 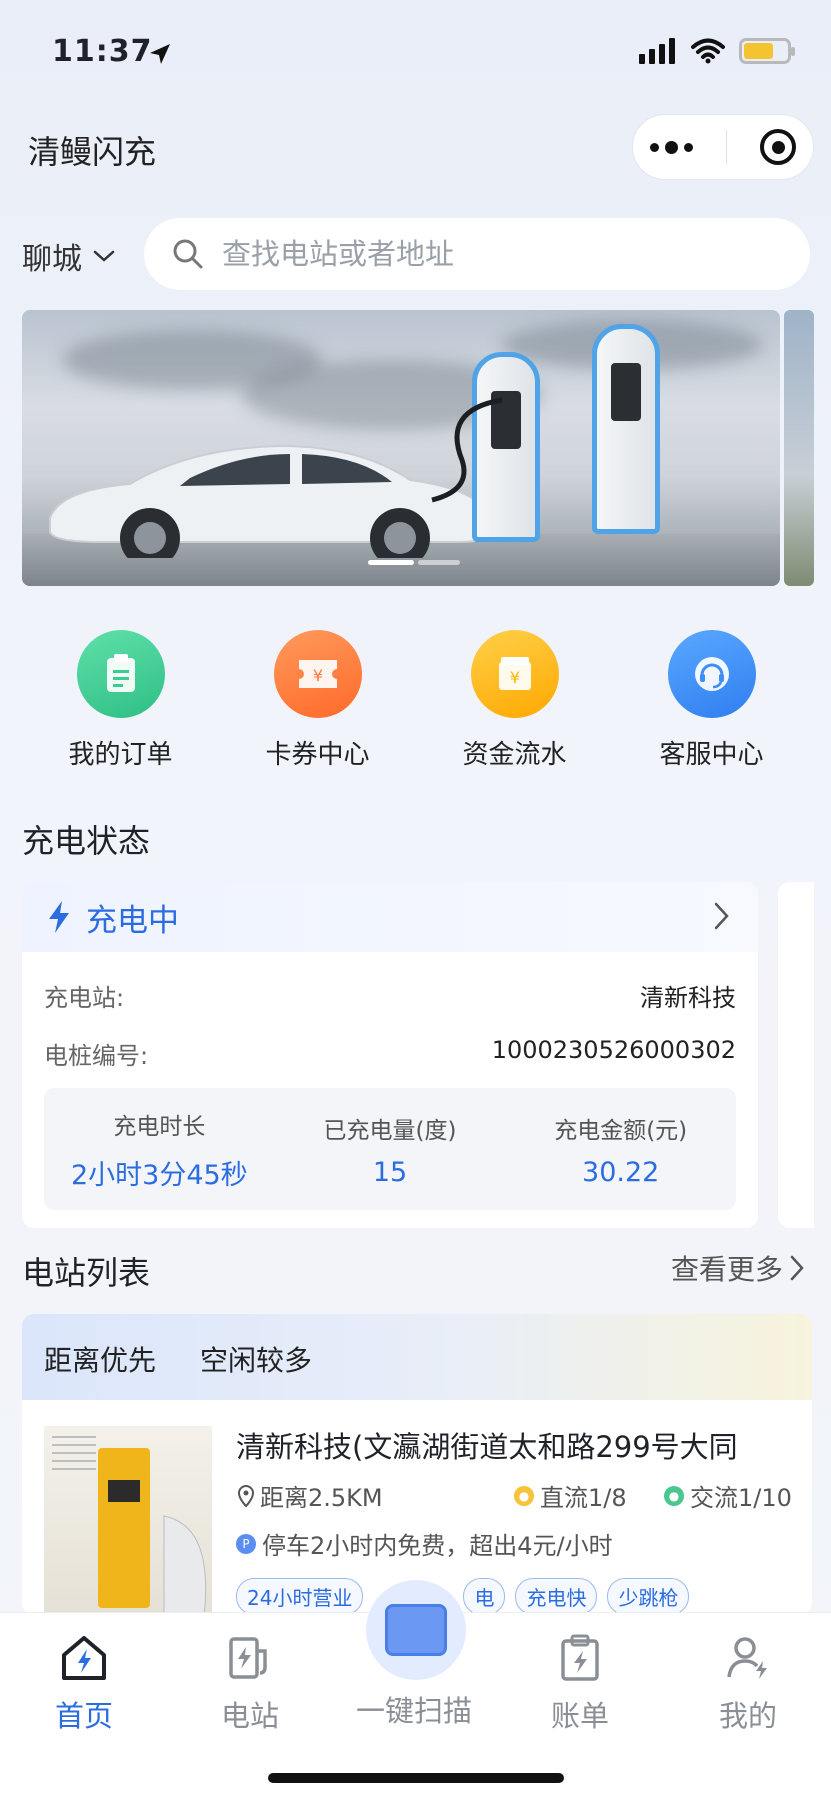 I want to click on quick-item-support: 客服中心, so click(x=711, y=700).